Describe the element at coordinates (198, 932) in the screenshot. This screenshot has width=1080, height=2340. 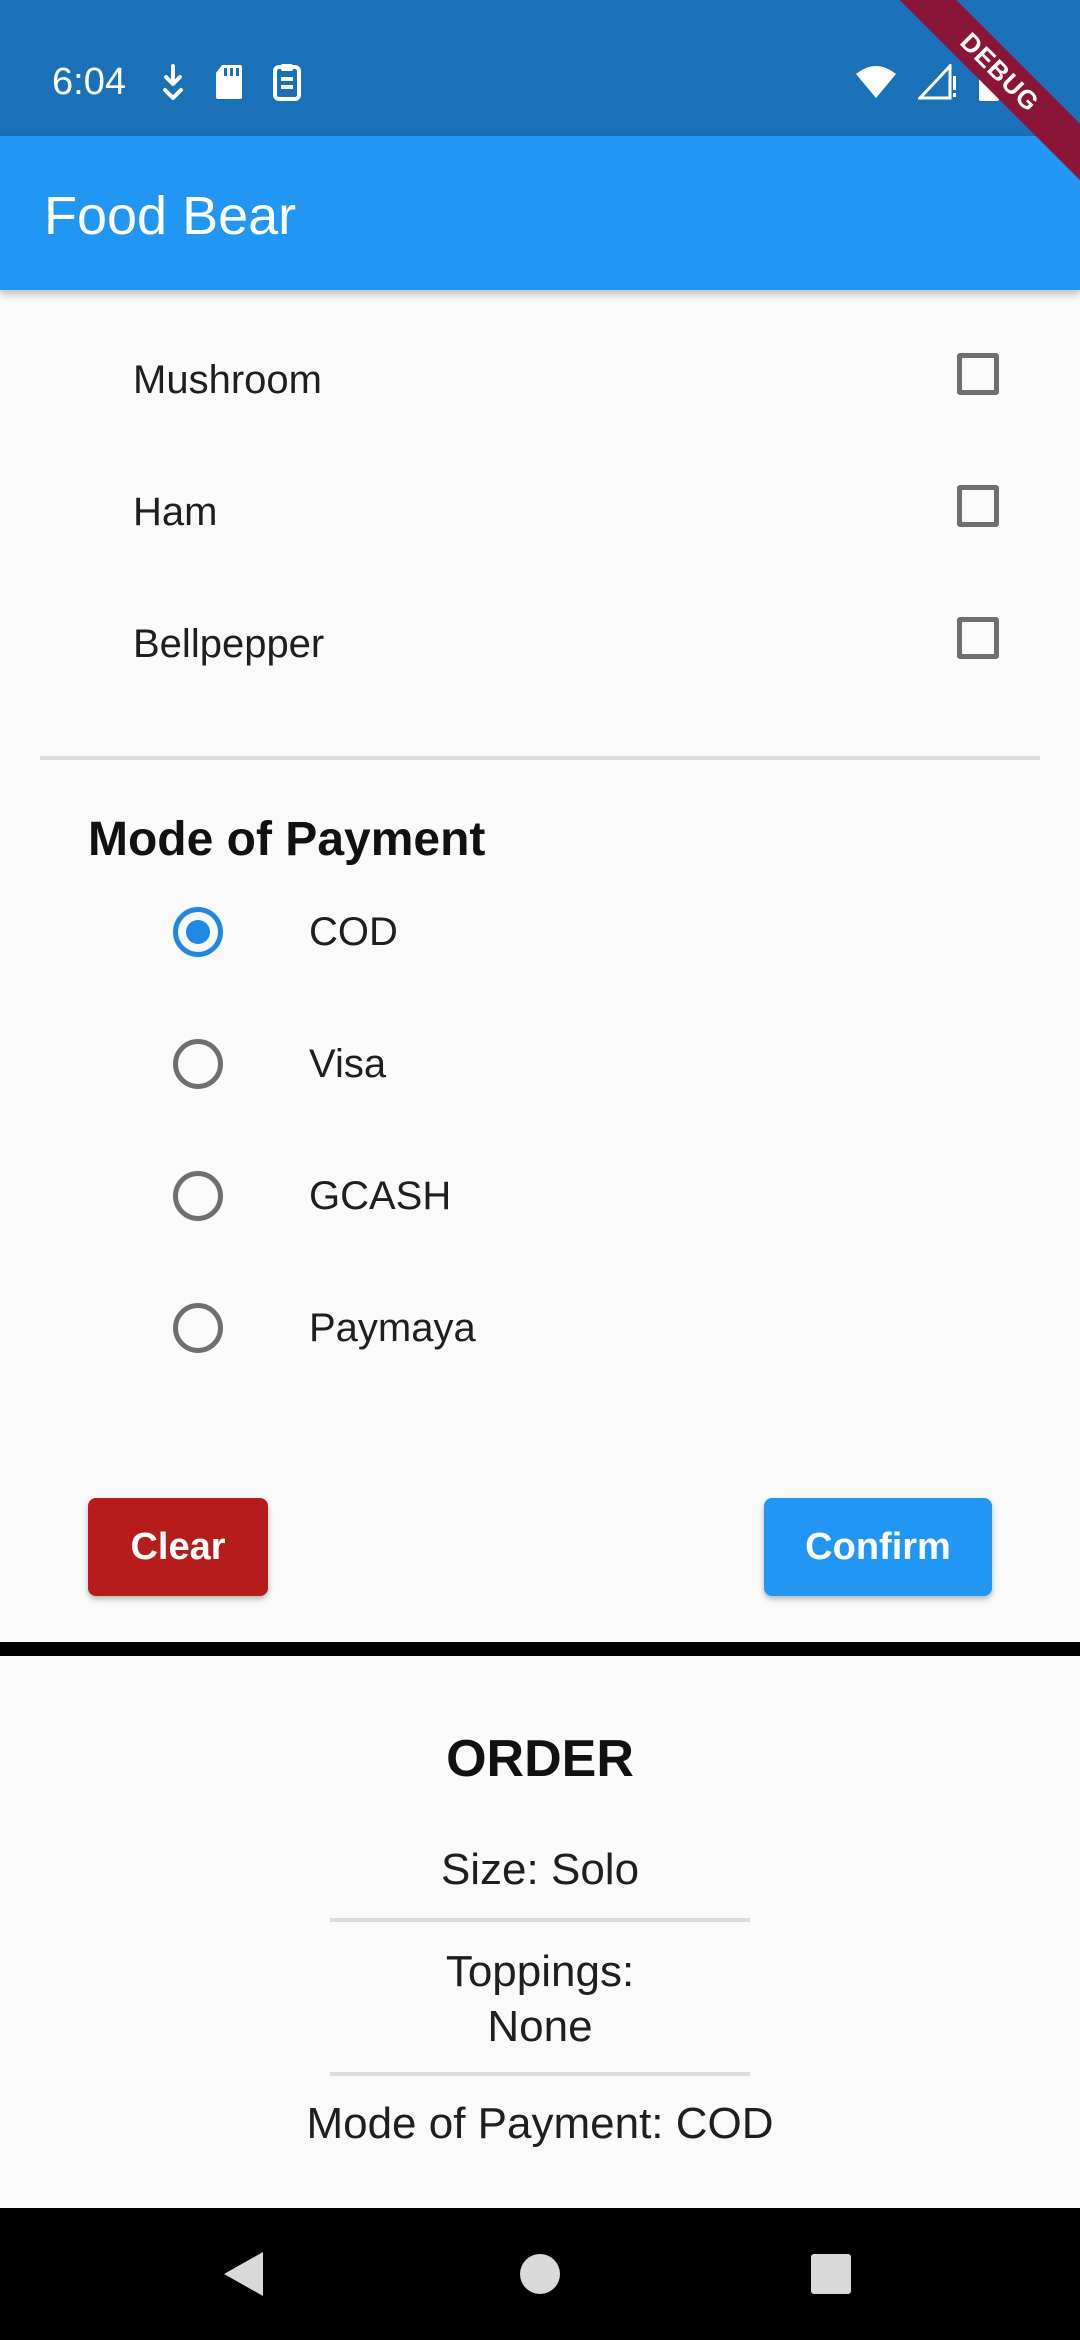
I see `cod-radio` at that location.